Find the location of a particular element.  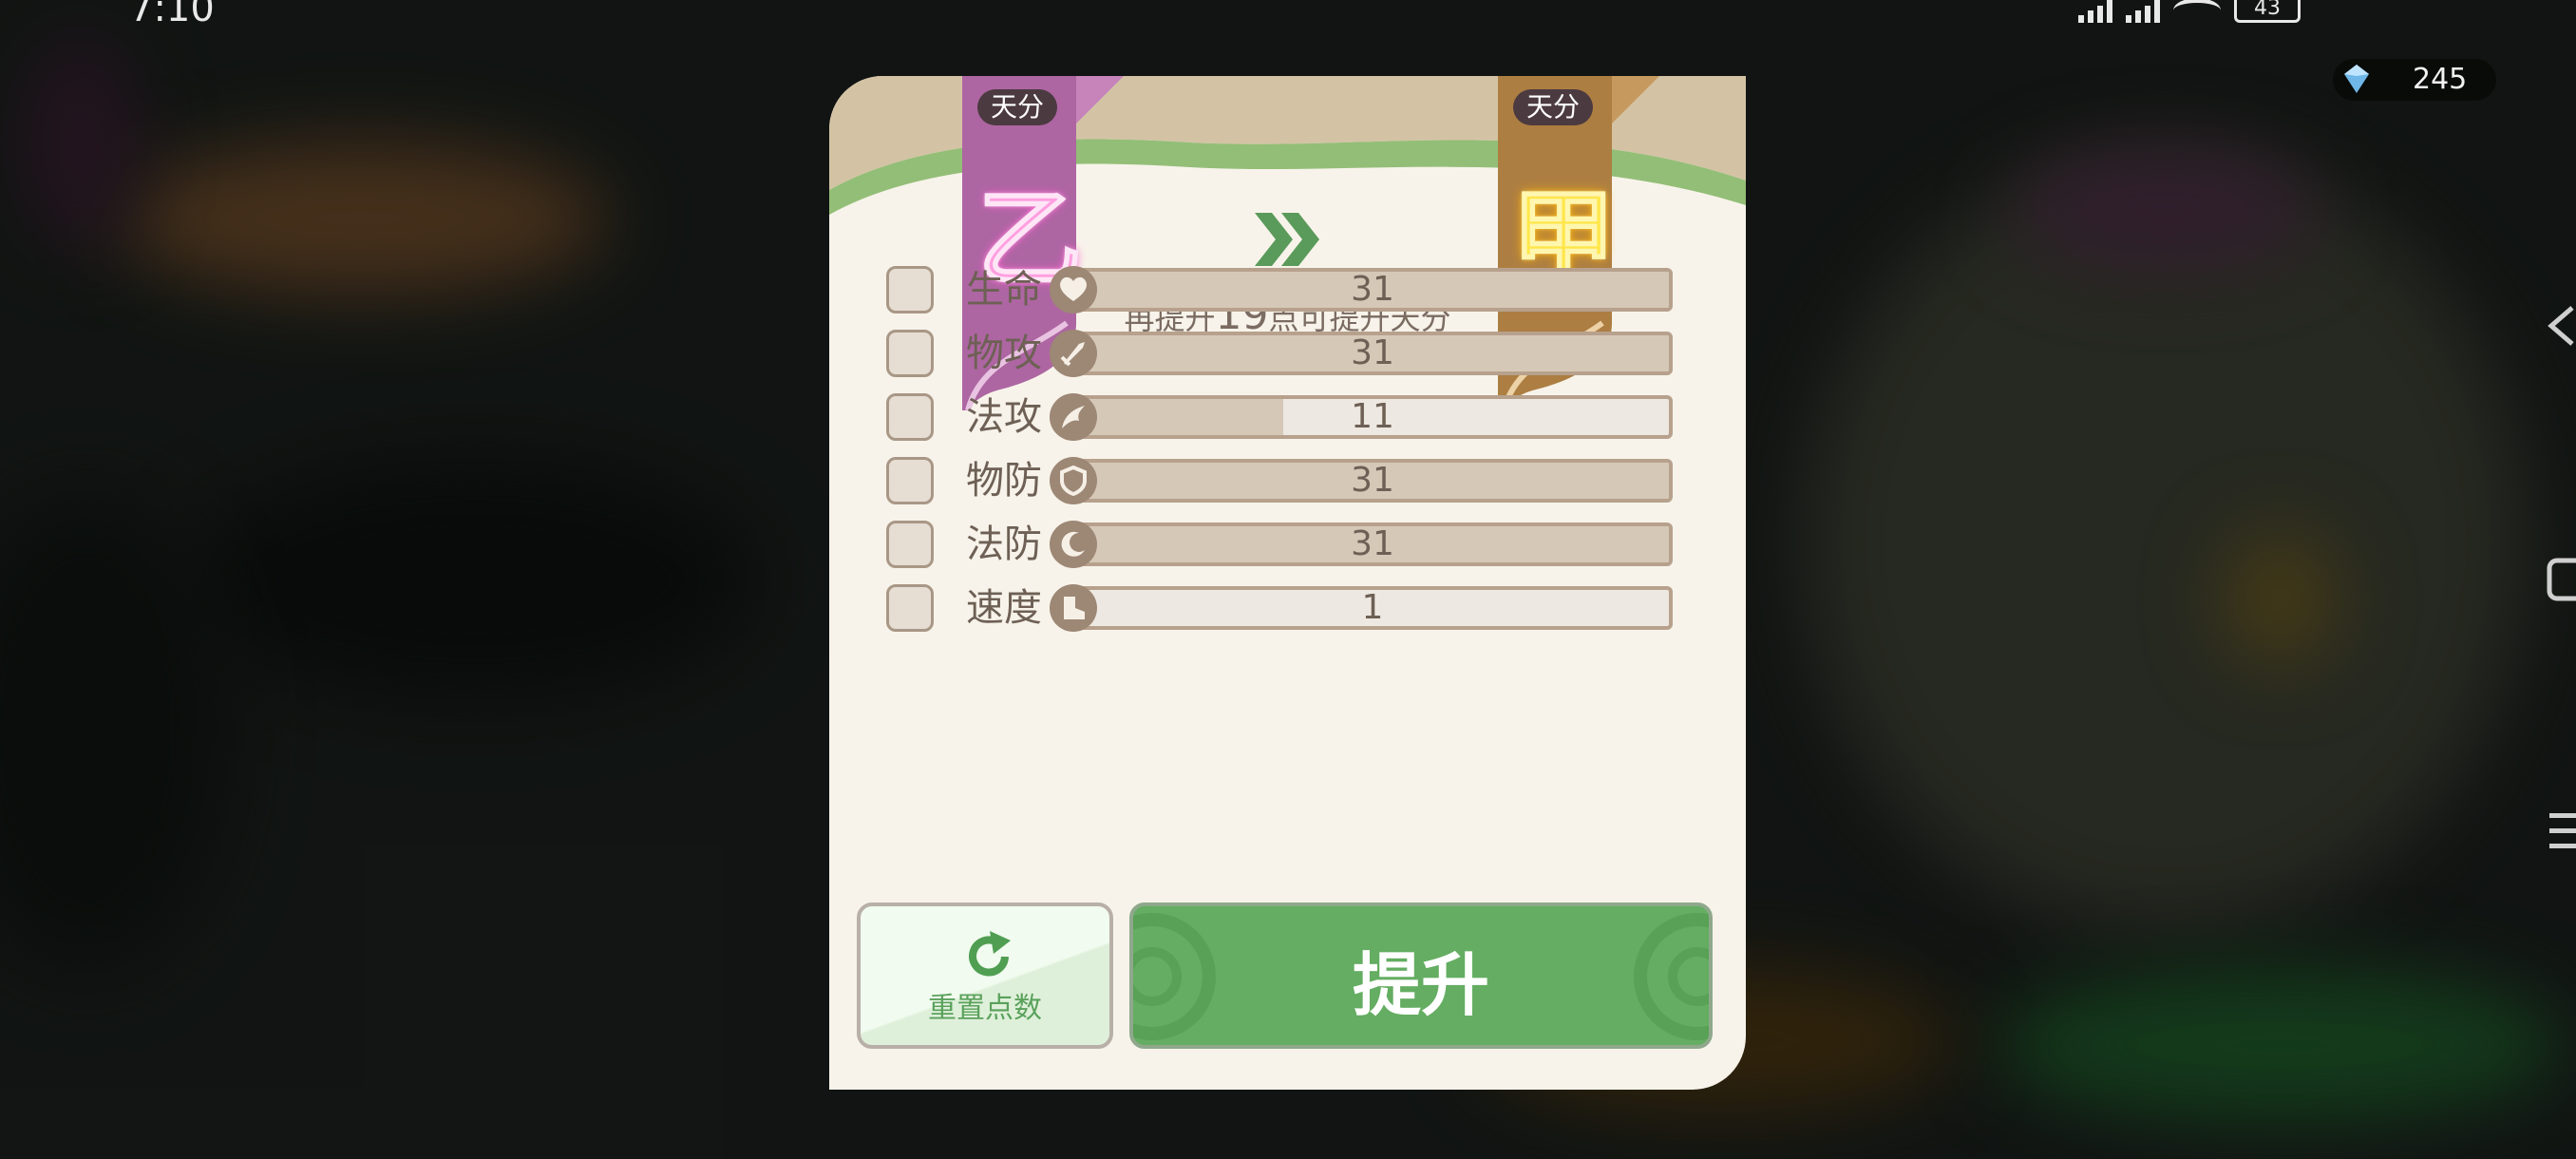

stat-row: 法防 31 is located at coordinates (1294, 544).